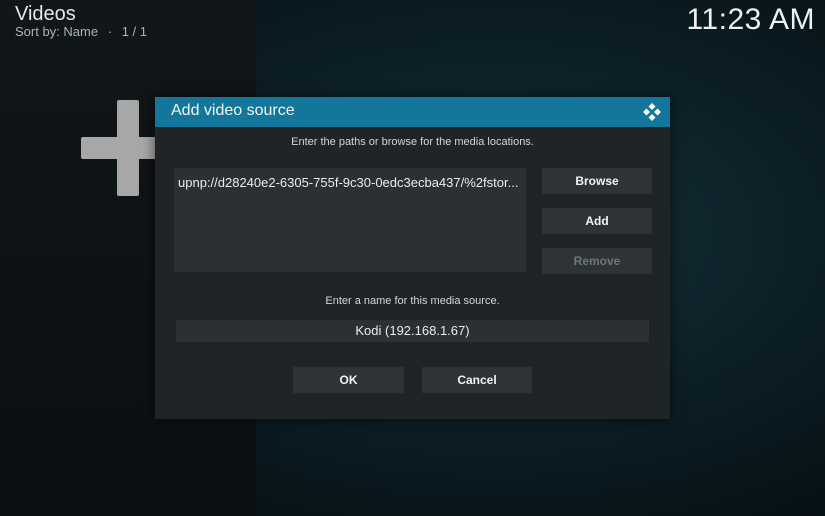  I want to click on sort-info: Sort by: Name · 1 / 1, so click(81, 31).